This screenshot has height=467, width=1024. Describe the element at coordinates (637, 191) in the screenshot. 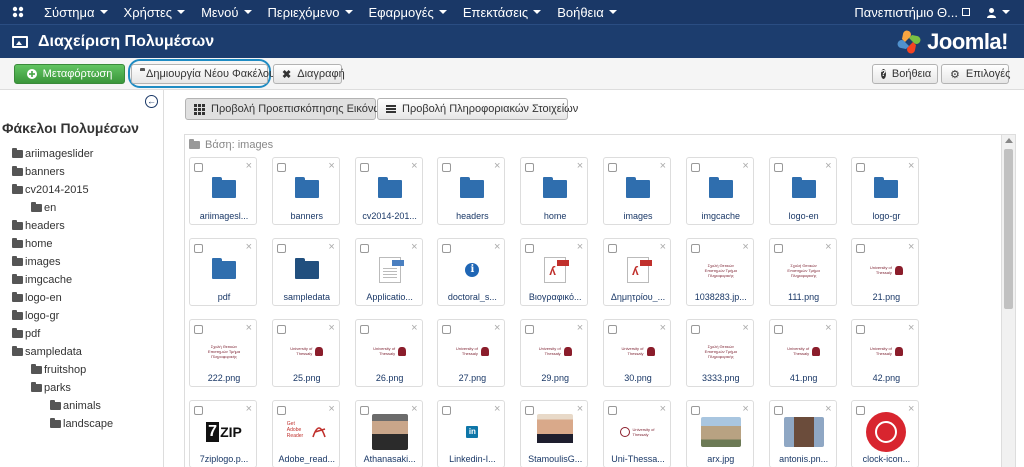

I see `folder-thumbnail: × images` at that location.